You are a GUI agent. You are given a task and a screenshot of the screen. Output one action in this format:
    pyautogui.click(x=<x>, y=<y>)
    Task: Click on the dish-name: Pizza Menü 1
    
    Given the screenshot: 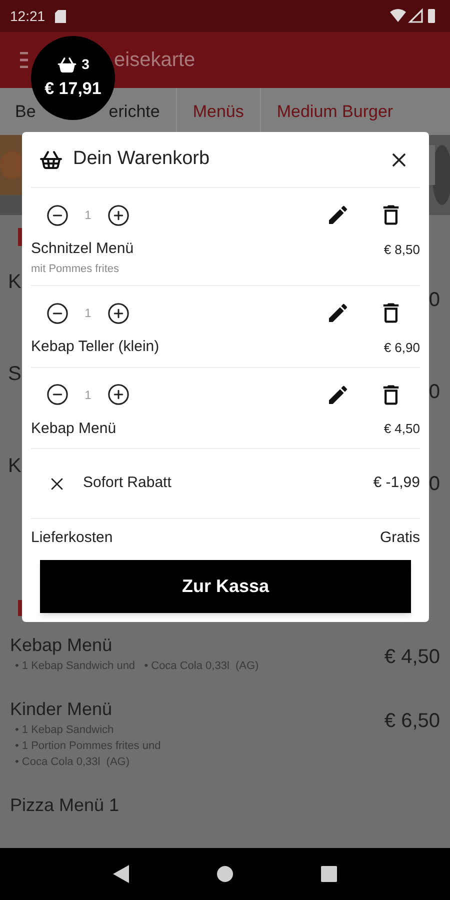 What is the action you would take?
    pyautogui.click(x=65, y=805)
    